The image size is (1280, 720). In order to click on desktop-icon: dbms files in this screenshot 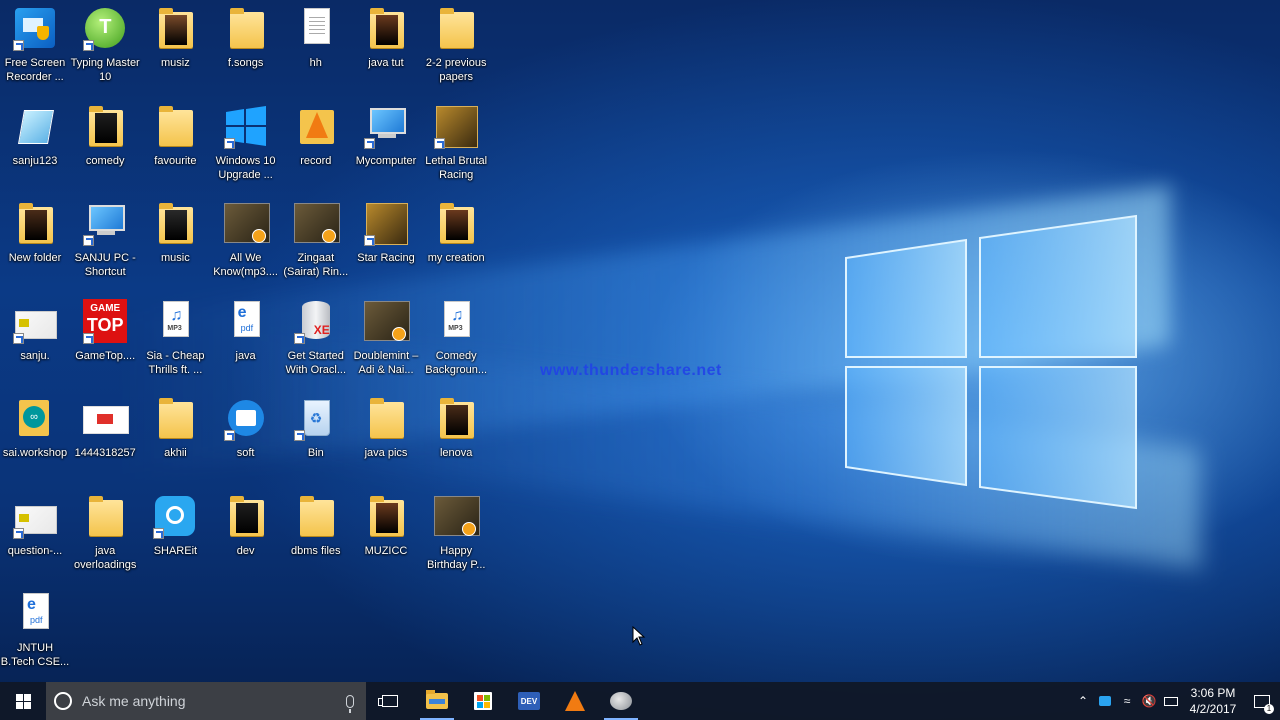, I will do `click(316, 526)`.